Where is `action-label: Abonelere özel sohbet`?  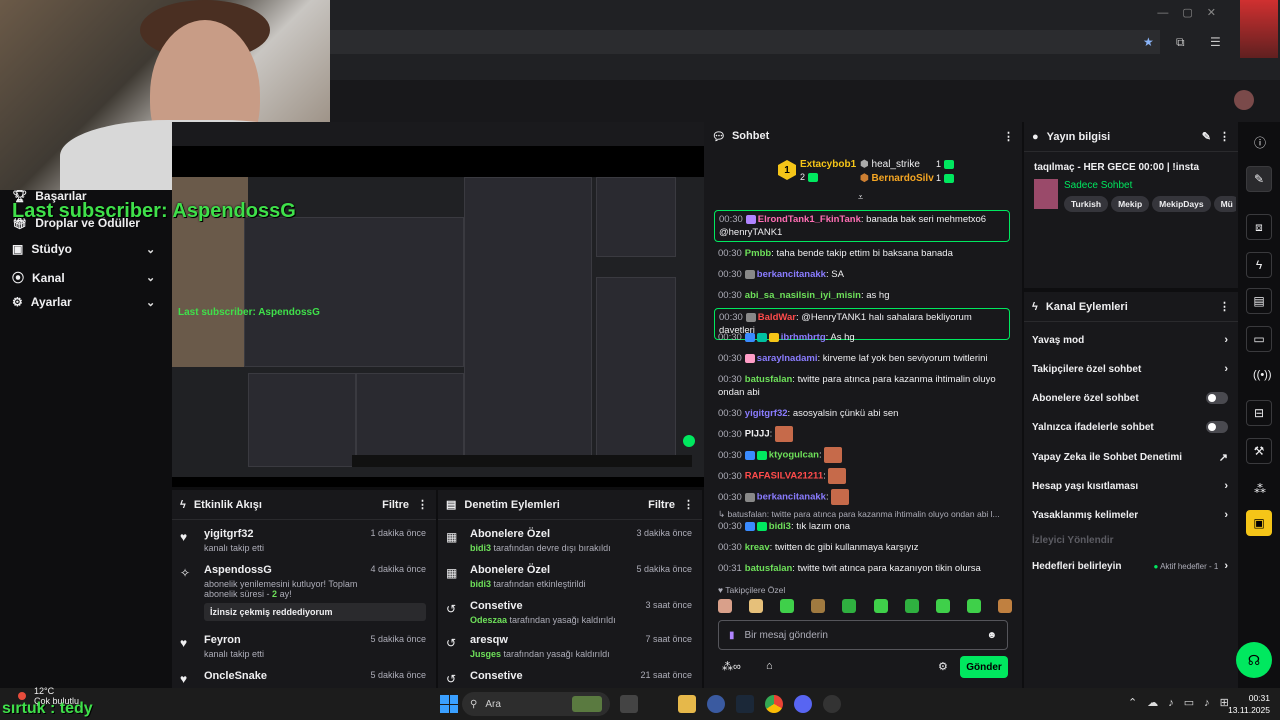 action-label: Abonelere özel sohbet is located at coordinates (1085, 398).